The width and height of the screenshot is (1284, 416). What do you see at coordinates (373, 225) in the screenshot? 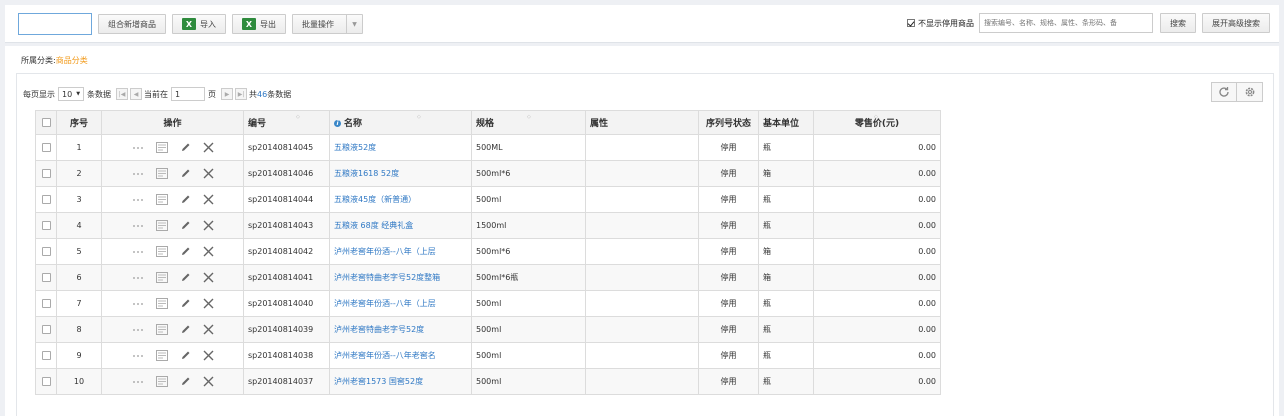
I see `product-name-link: 五粮液 68度 经典礼盒` at bounding box center [373, 225].